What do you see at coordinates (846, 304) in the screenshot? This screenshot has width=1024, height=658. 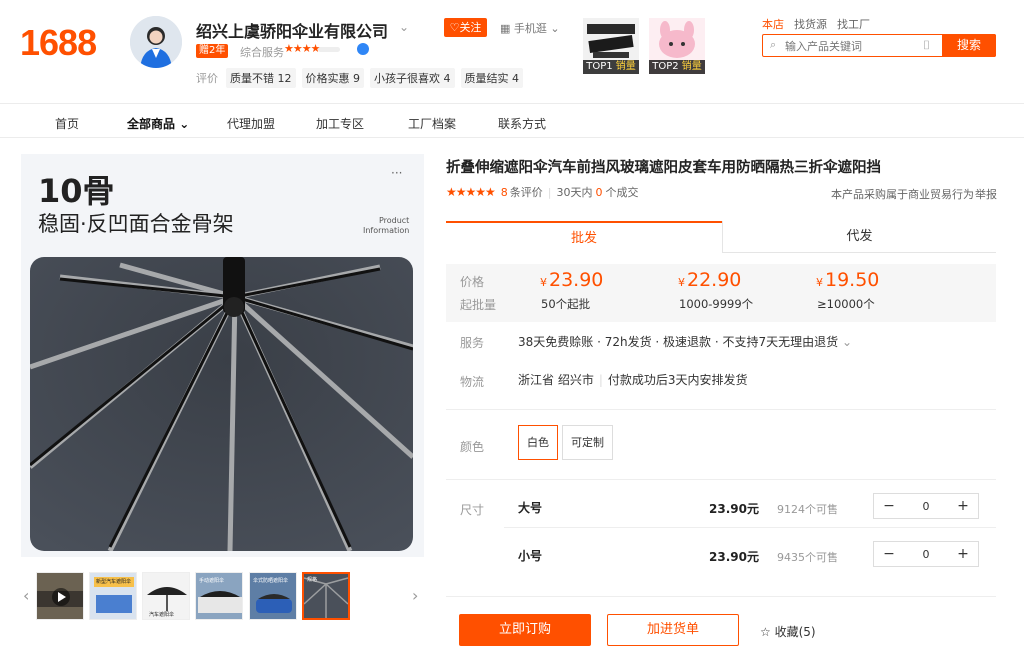 I see `tier-qty-3: ≥10000个` at bounding box center [846, 304].